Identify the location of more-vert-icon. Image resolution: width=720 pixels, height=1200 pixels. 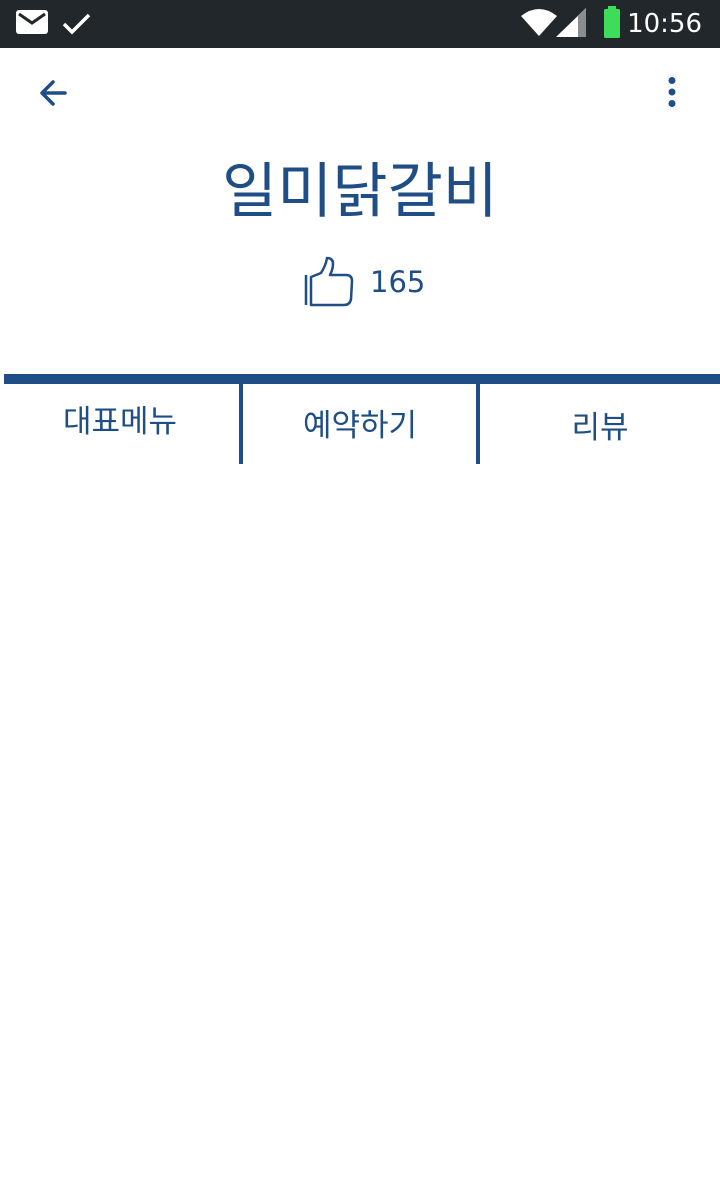
(672, 92).